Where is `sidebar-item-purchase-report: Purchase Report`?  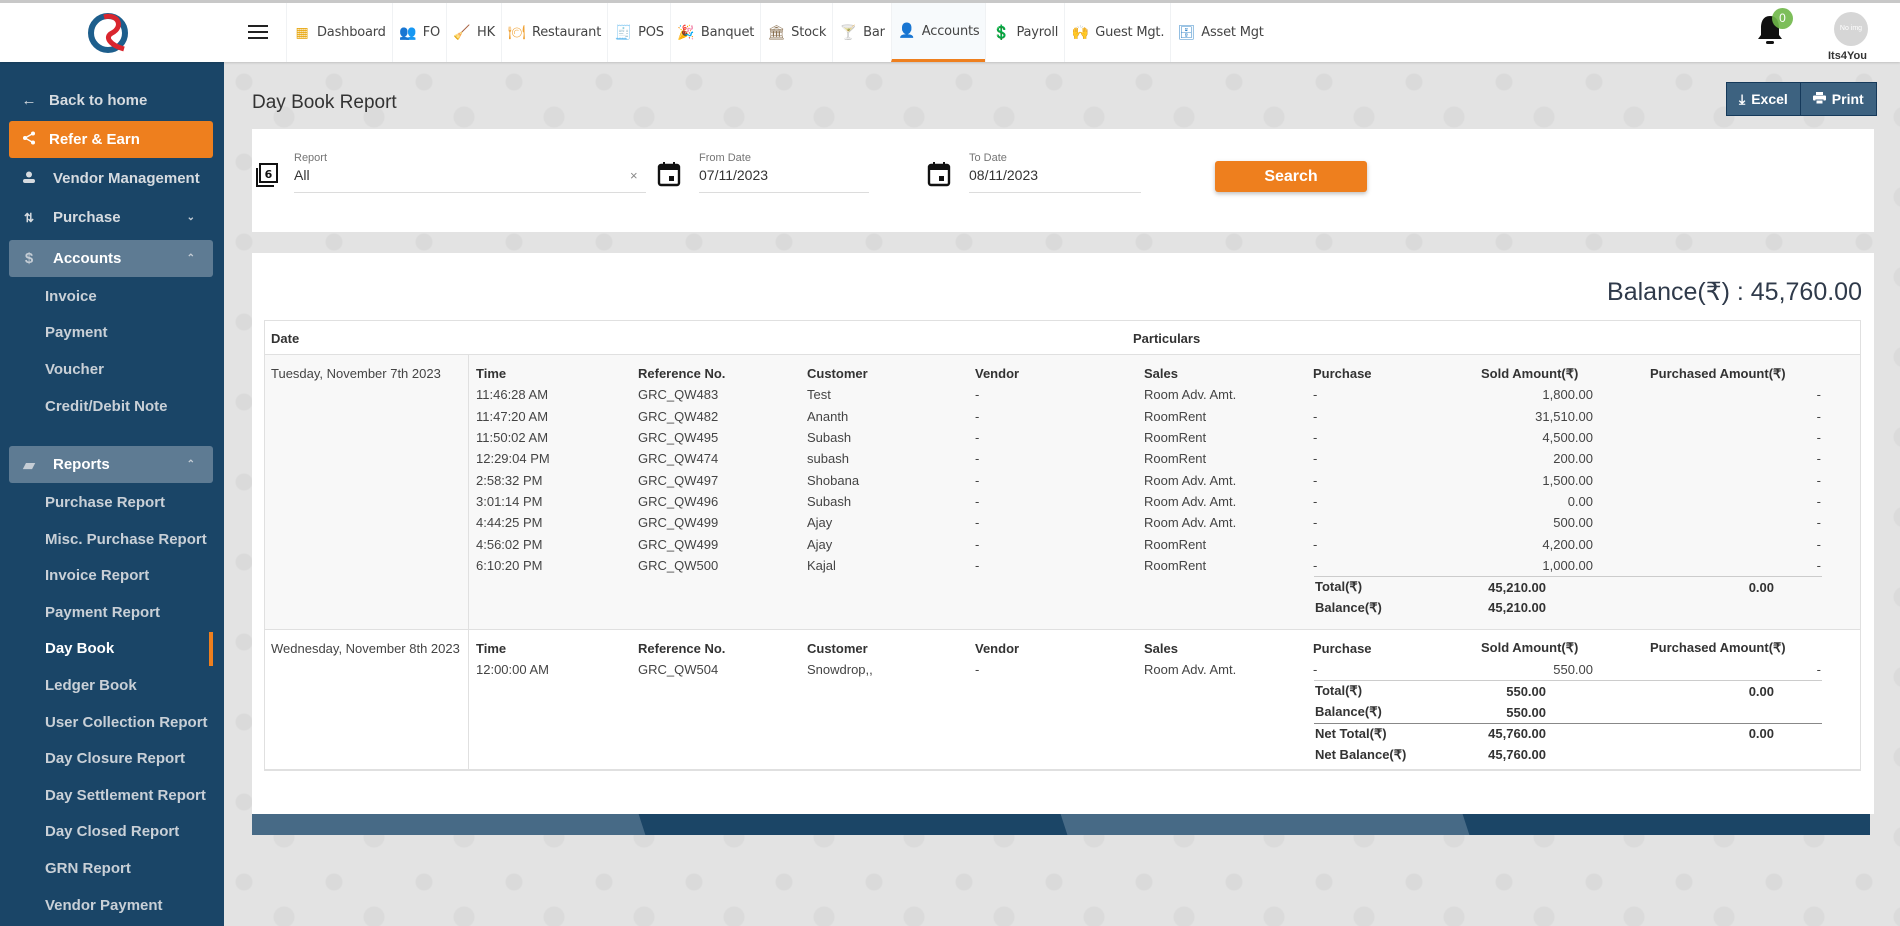
sidebar-item-purchase-report: Purchase Report is located at coordinates (105, 502).